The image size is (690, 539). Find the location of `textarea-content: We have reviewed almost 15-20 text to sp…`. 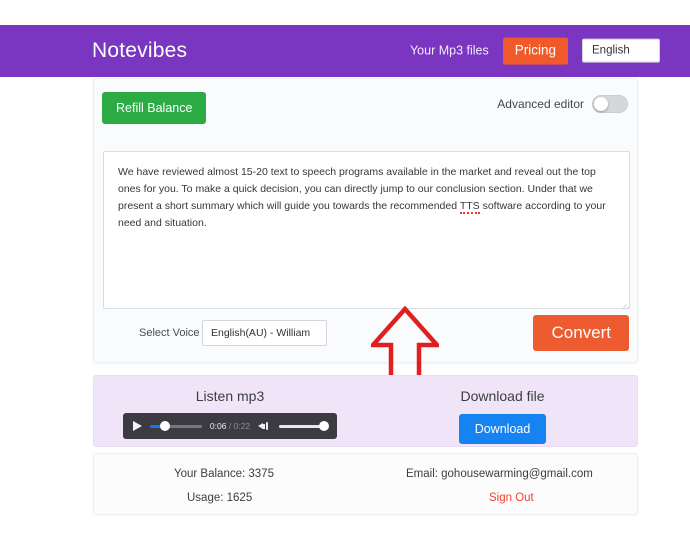

textarea-content: We have reviewed almost 15-20 text to sp… is located at coordinates (366, 198).